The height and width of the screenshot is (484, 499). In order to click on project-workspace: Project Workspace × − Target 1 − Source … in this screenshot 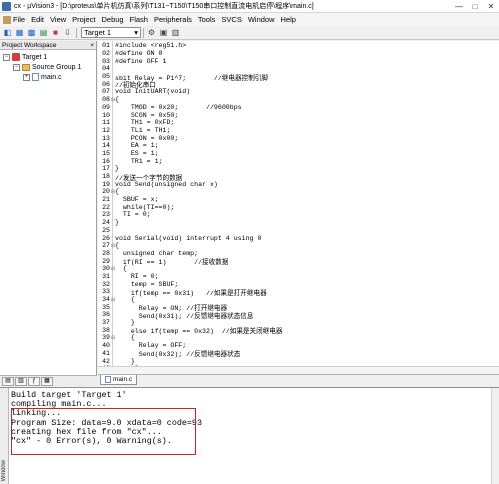, I will do `click(48, 213)`.